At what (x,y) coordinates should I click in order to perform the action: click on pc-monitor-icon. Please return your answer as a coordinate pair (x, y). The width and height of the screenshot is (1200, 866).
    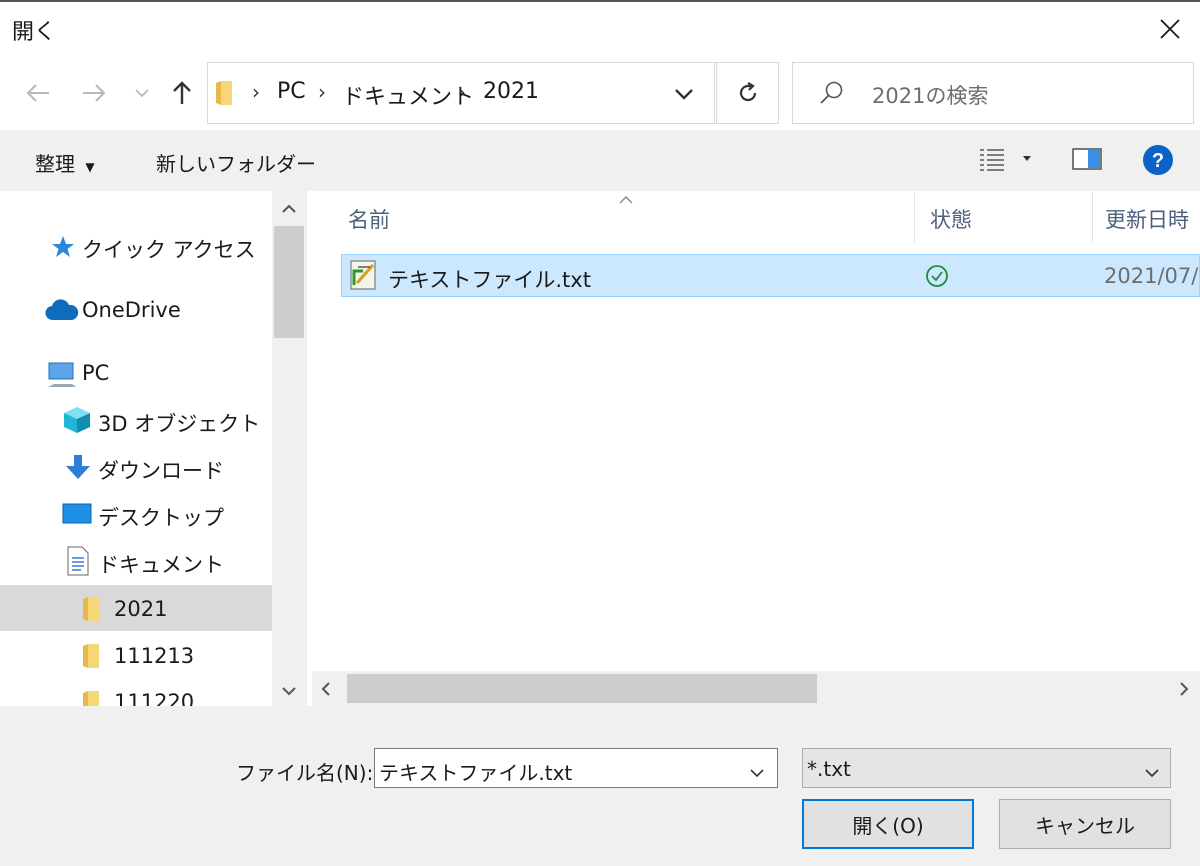
    Looking at the image, I should click on (62, 376).